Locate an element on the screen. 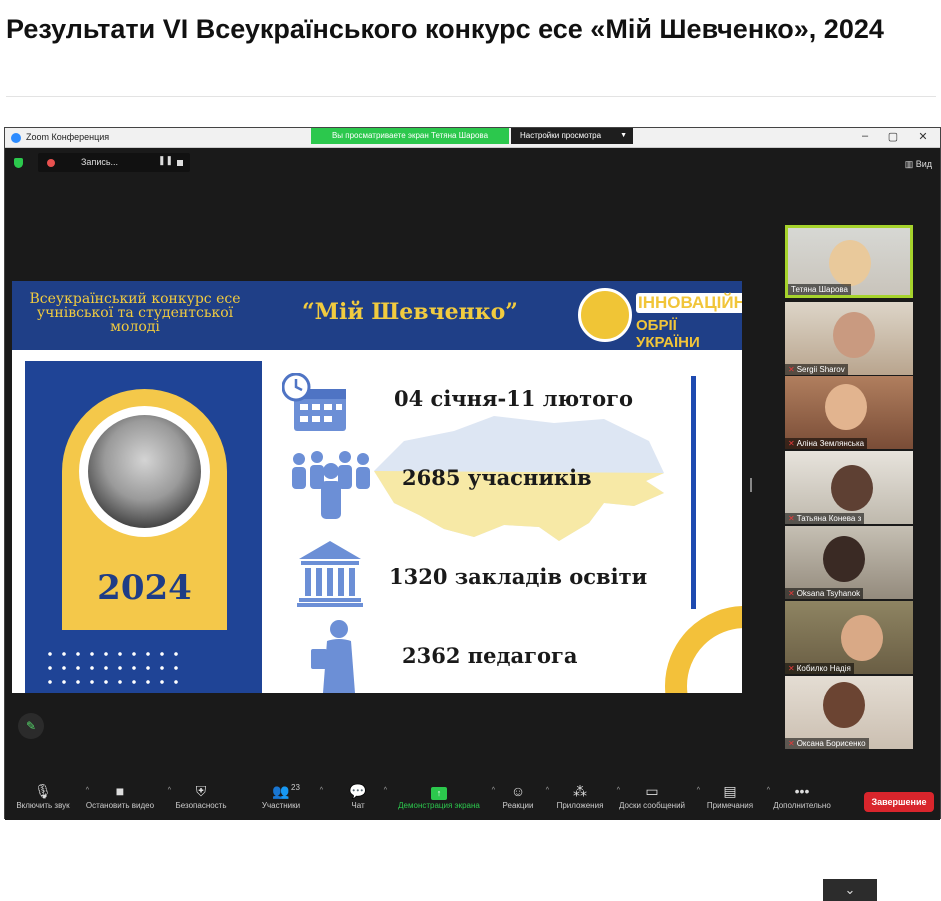 The width and height of the screenshot is (941, 901). stop-video-button: ■ Остановить видео ^ is located at coordinates (126, 799).